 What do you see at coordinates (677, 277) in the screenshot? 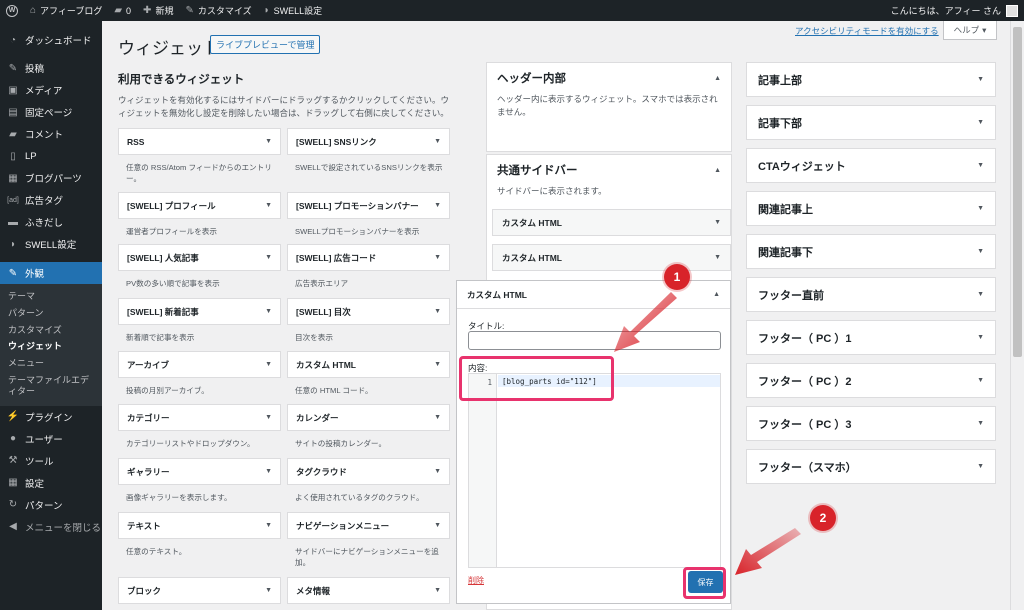
I see `step-badge-1: 1` at bounding box center [677, 277].